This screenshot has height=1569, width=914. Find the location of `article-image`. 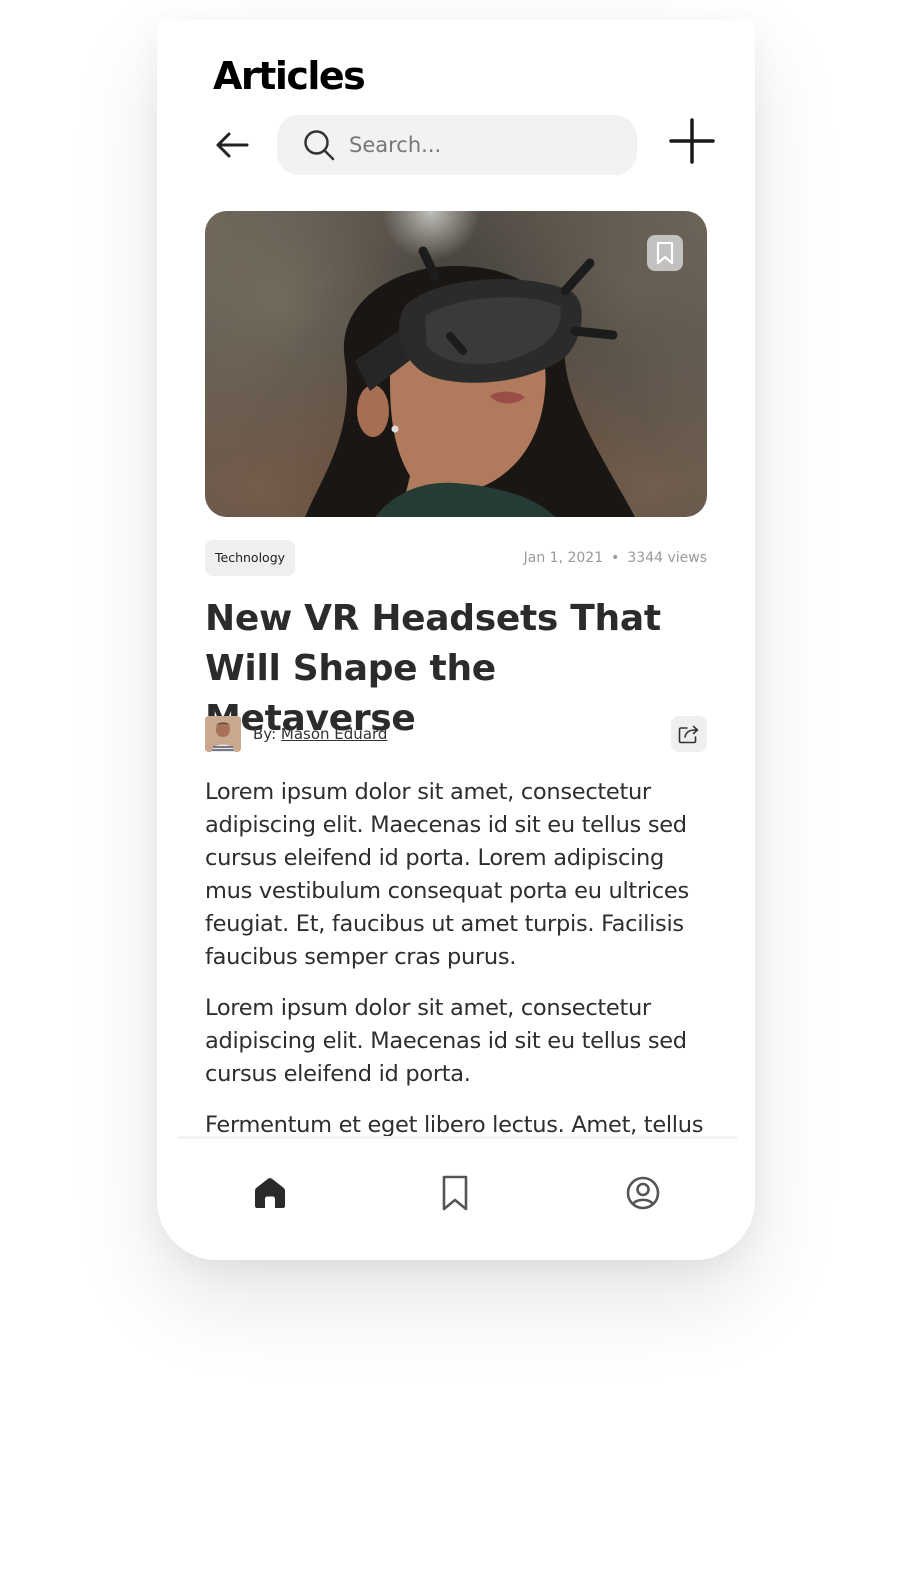

article-image is located at coordinates (456, 364).